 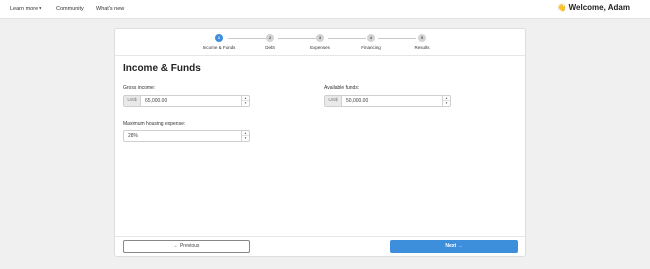 I want to click on step-results: 5 Results, so click(x=422, y=42).